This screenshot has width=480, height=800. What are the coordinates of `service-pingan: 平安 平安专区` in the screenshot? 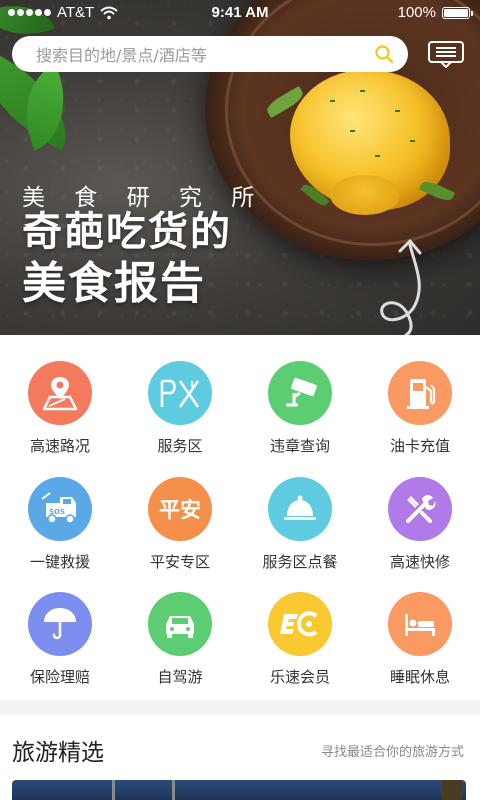 It's located at (180, 524).